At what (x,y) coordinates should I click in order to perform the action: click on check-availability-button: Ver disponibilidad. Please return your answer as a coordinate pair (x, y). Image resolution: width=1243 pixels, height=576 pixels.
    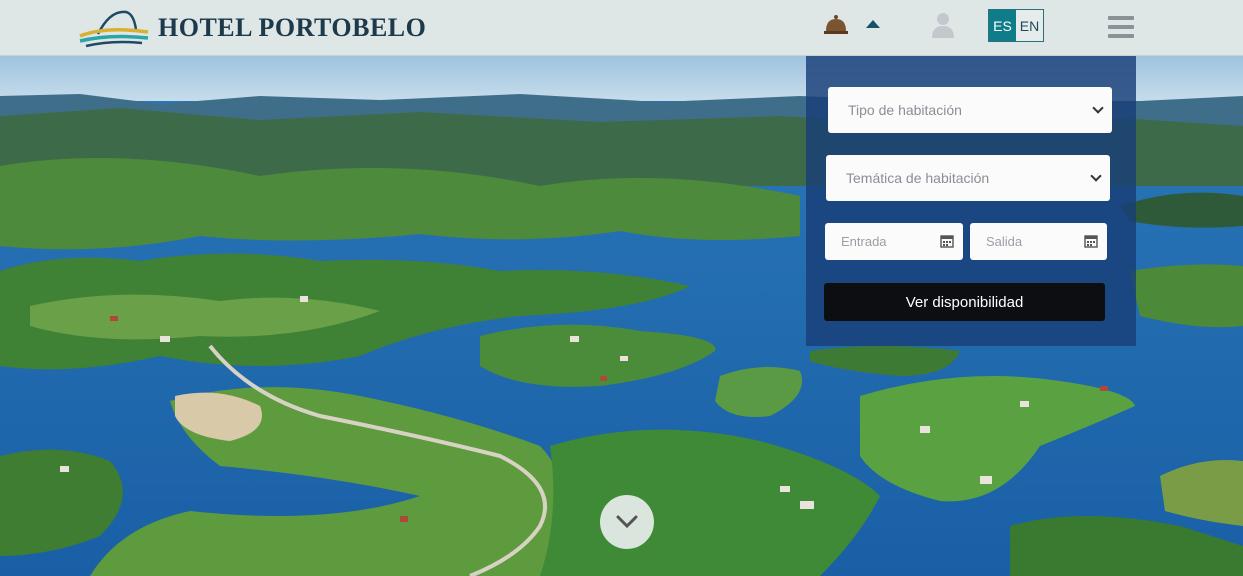
    Looking at the image, I should click on (964, 302).